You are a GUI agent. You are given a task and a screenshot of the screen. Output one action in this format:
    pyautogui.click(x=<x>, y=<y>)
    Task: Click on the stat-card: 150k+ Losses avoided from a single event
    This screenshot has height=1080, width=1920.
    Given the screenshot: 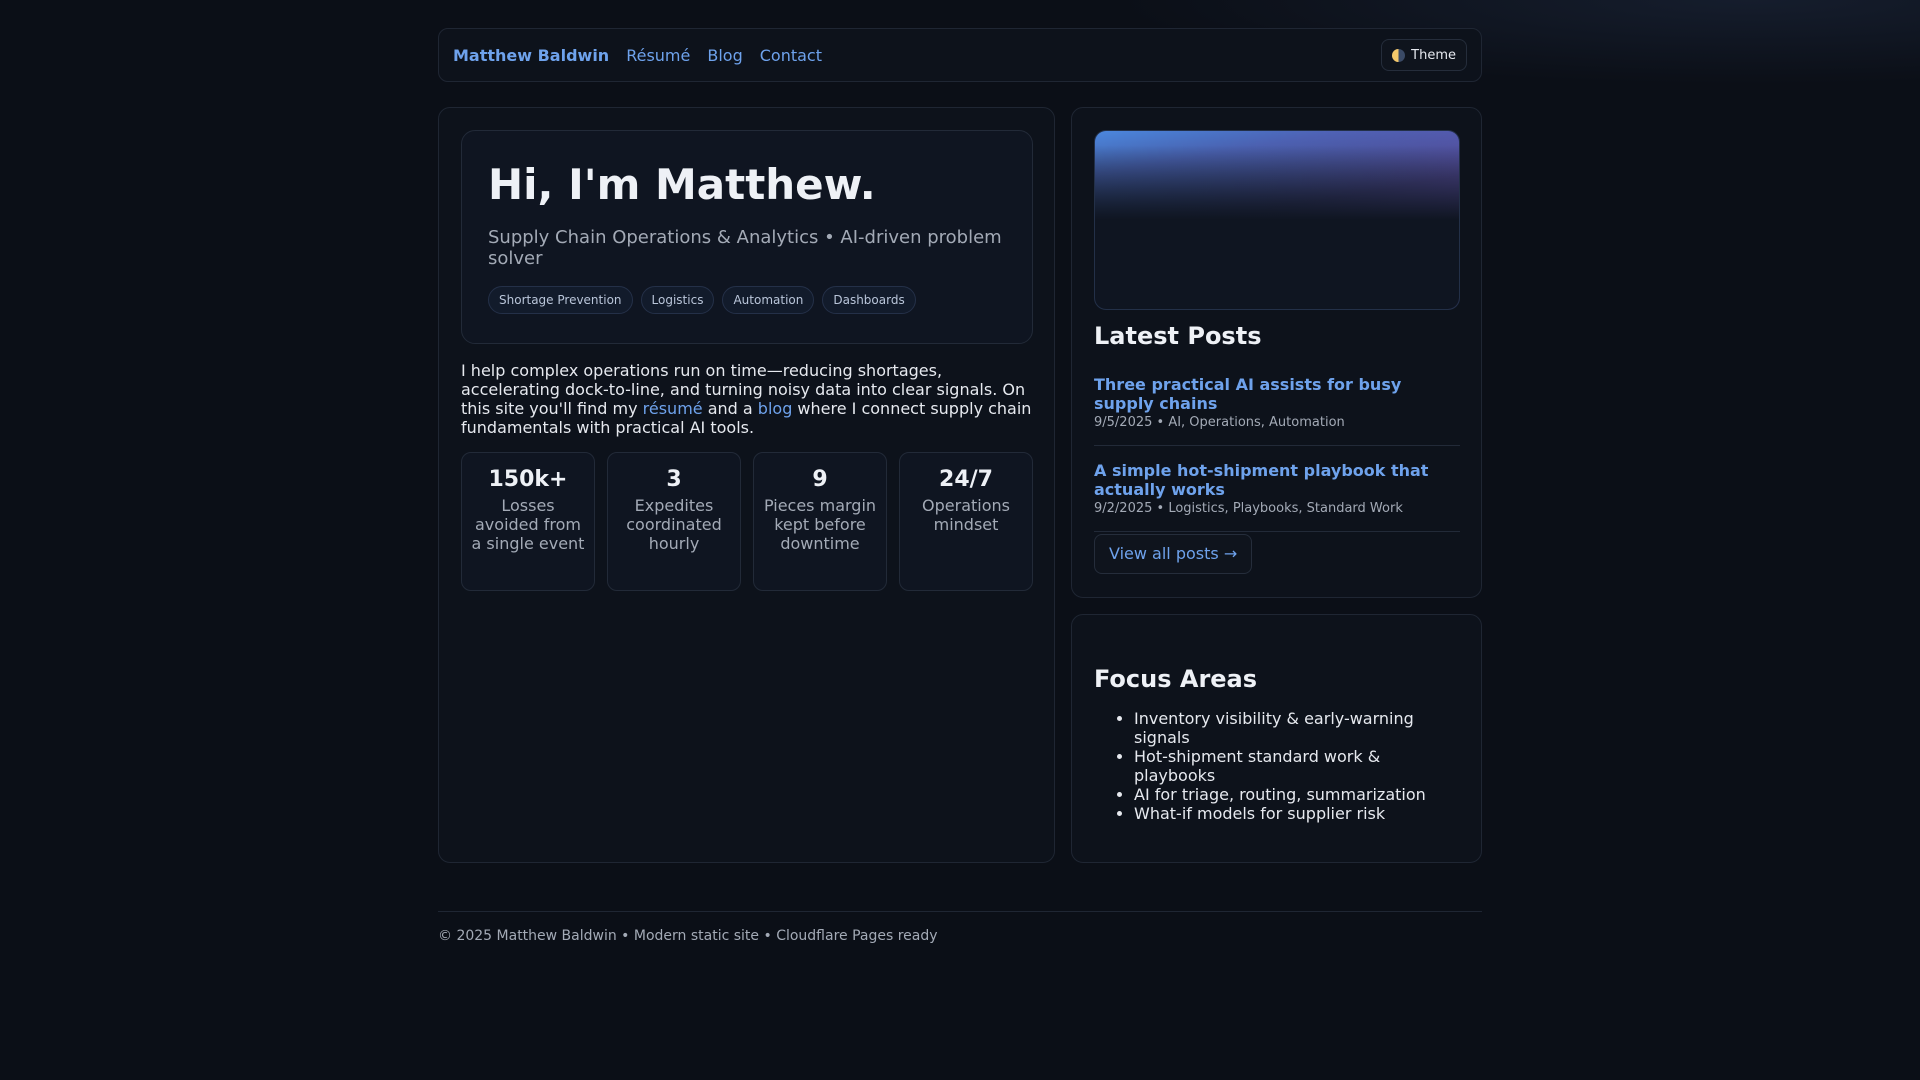 What is the action you would take?
    pyautogui.click(x=528, y=521)
    